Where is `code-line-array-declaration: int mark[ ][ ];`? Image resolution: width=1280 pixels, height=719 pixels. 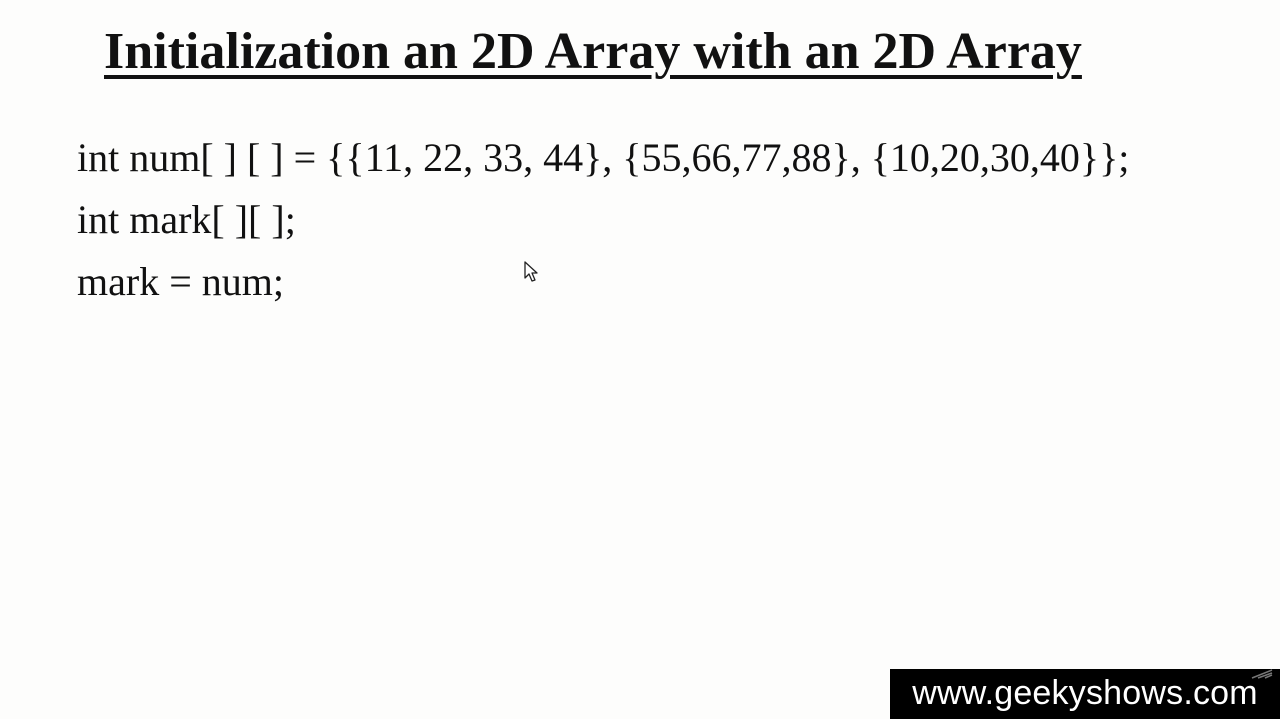 code-line-array-declaration: int mark[ ][ ]; is located at coordinates (186, 219).